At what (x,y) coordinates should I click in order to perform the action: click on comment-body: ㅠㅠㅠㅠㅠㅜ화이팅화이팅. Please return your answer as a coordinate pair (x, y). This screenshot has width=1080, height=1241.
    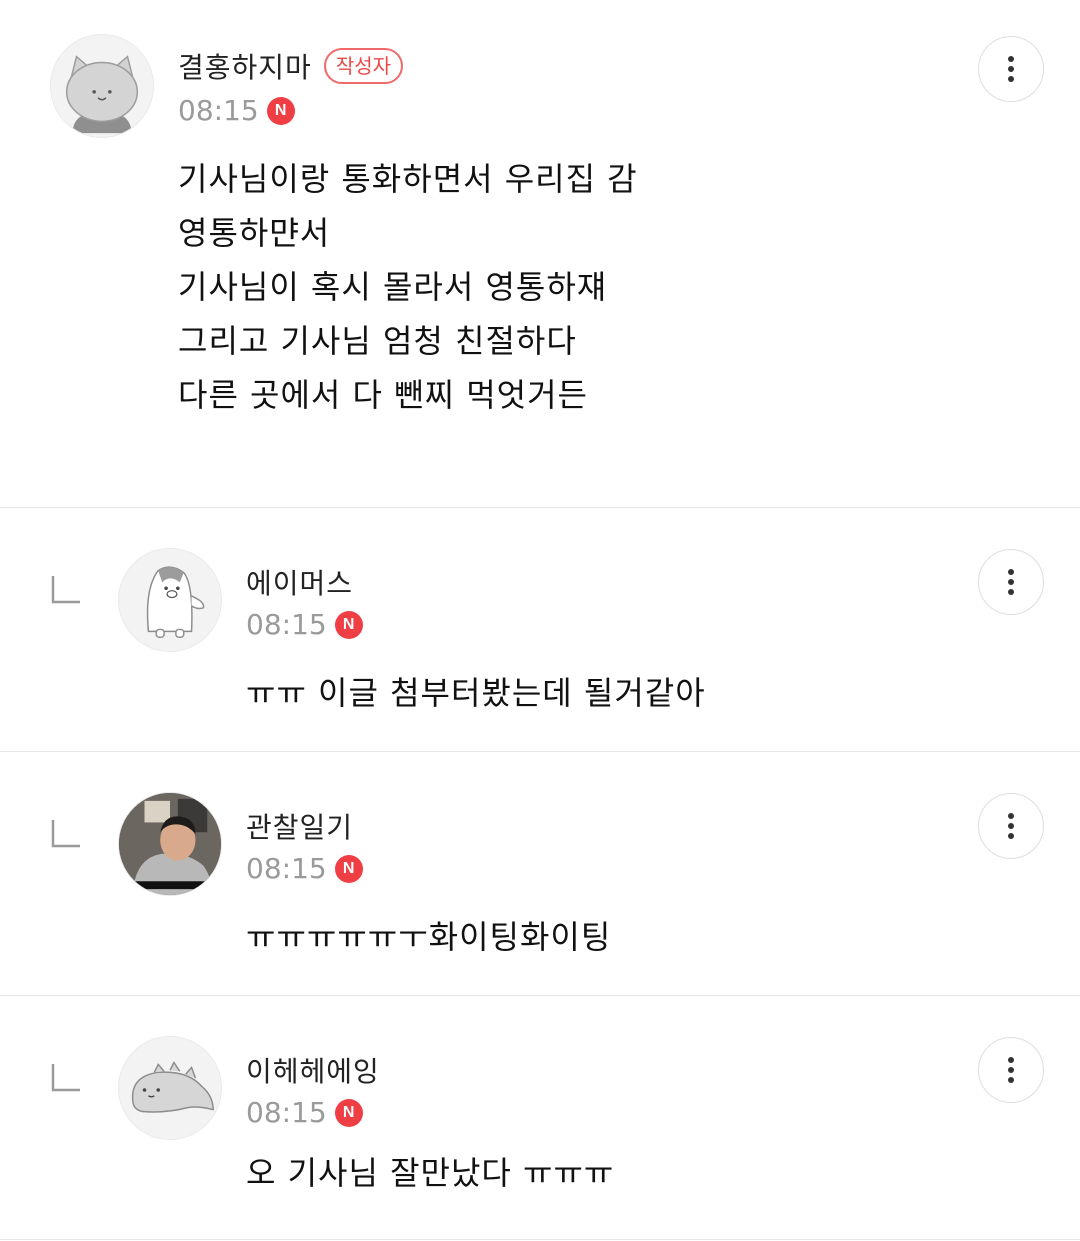
    Looking at the image, I should click on (429, 937).